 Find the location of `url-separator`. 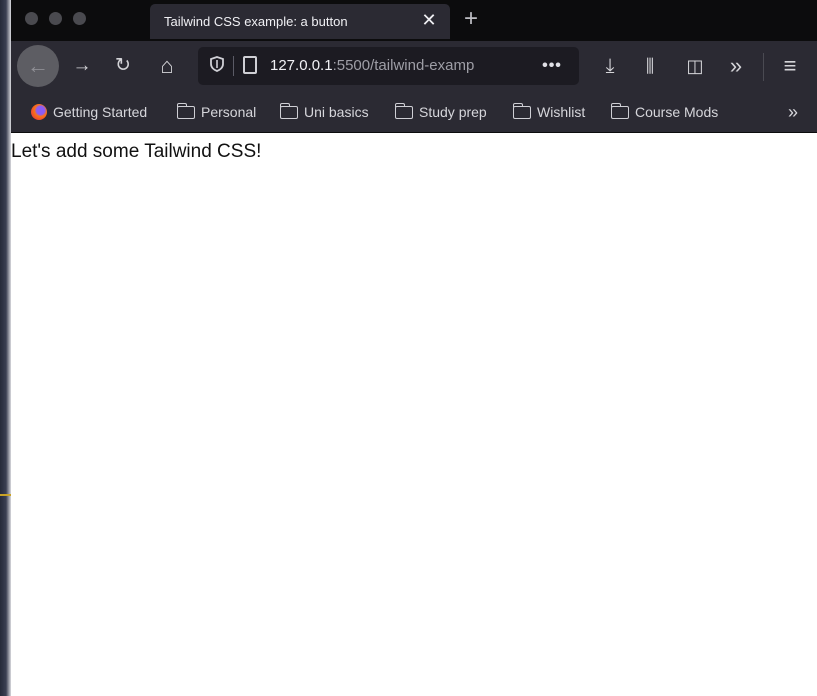

url-separator is located at coordinates (233, 66).